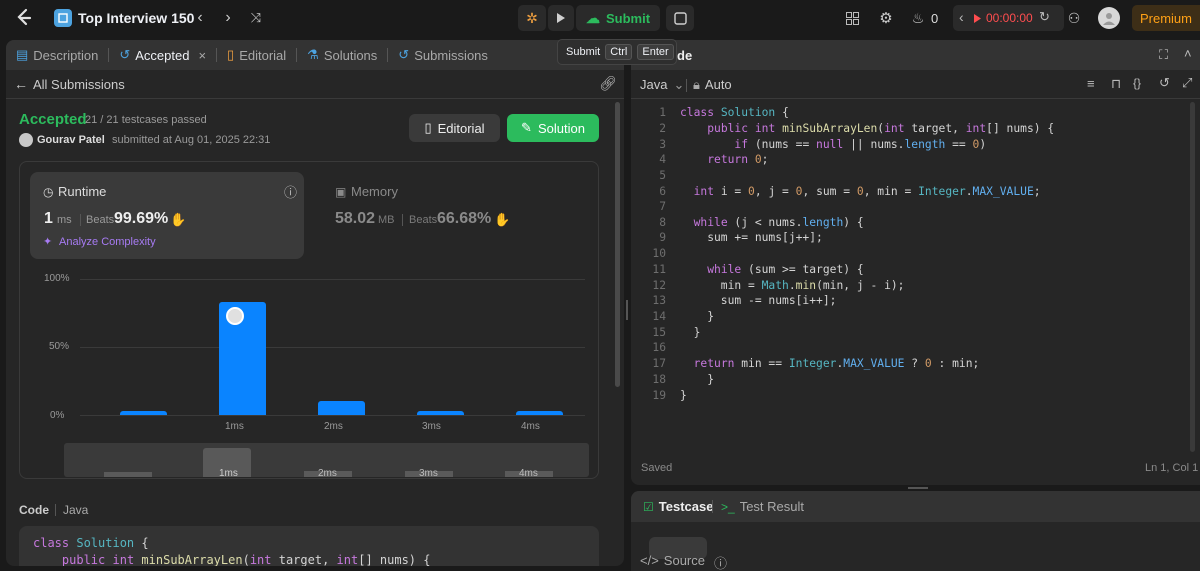 The height and width of the screenshot is (571, 1200). I want to click on chart-bar-2ms, so click(341, 408).